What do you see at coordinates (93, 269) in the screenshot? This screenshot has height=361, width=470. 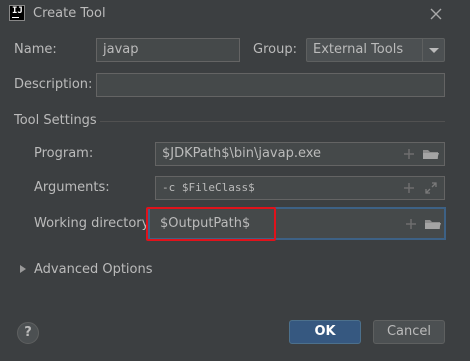 I see `advanced-options-label: Advanced Options` at bounding box center [93, 269].